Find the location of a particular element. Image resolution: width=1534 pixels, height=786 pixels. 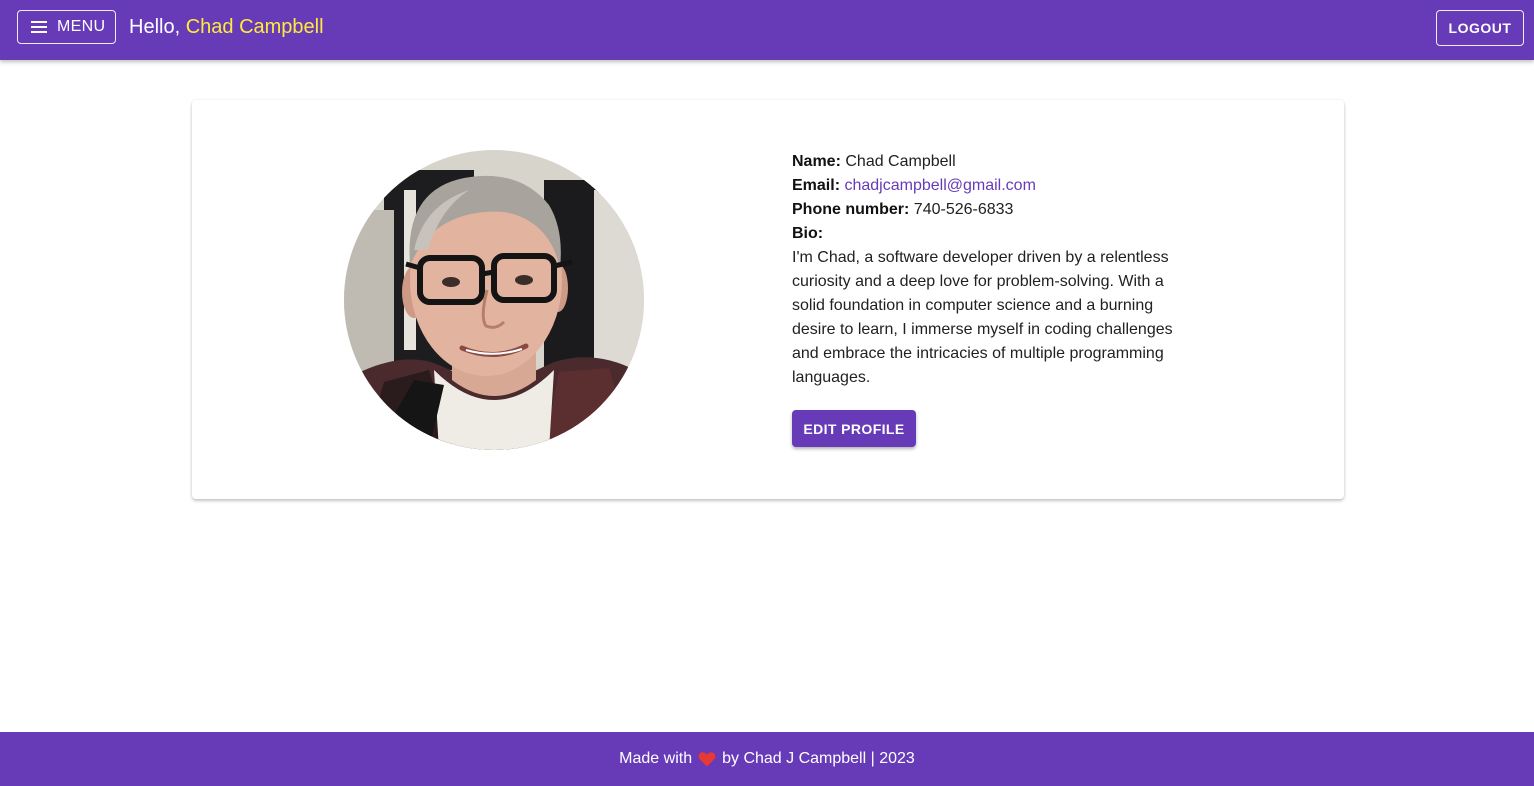

profile-photo is located at coordinates (494, 300).